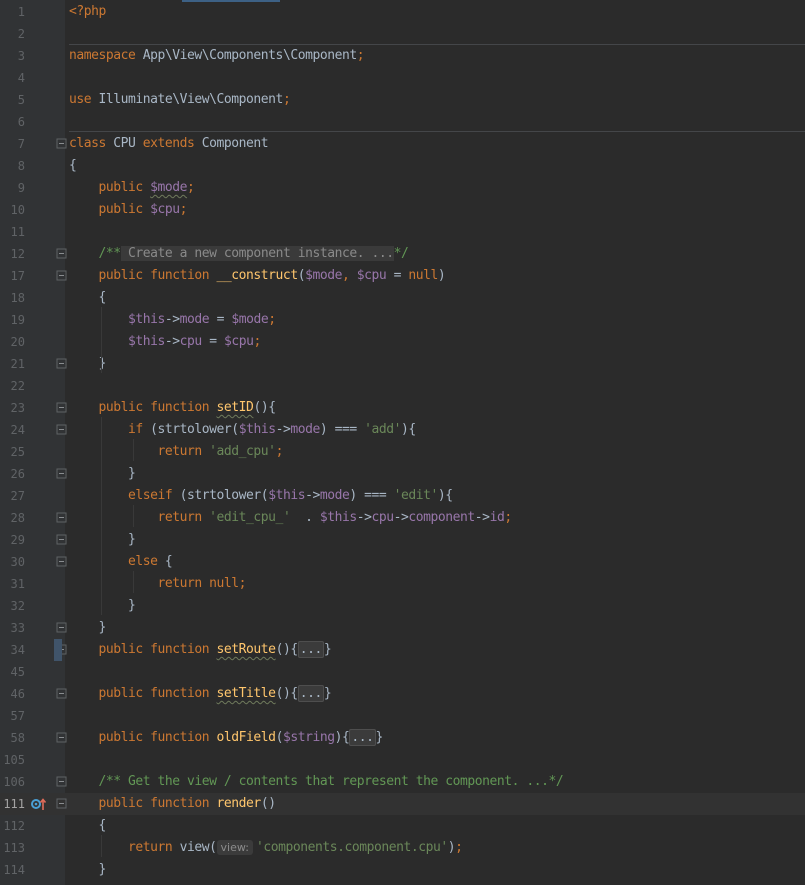  I want to click on code-line: 1 <?php, so click(402, 12).